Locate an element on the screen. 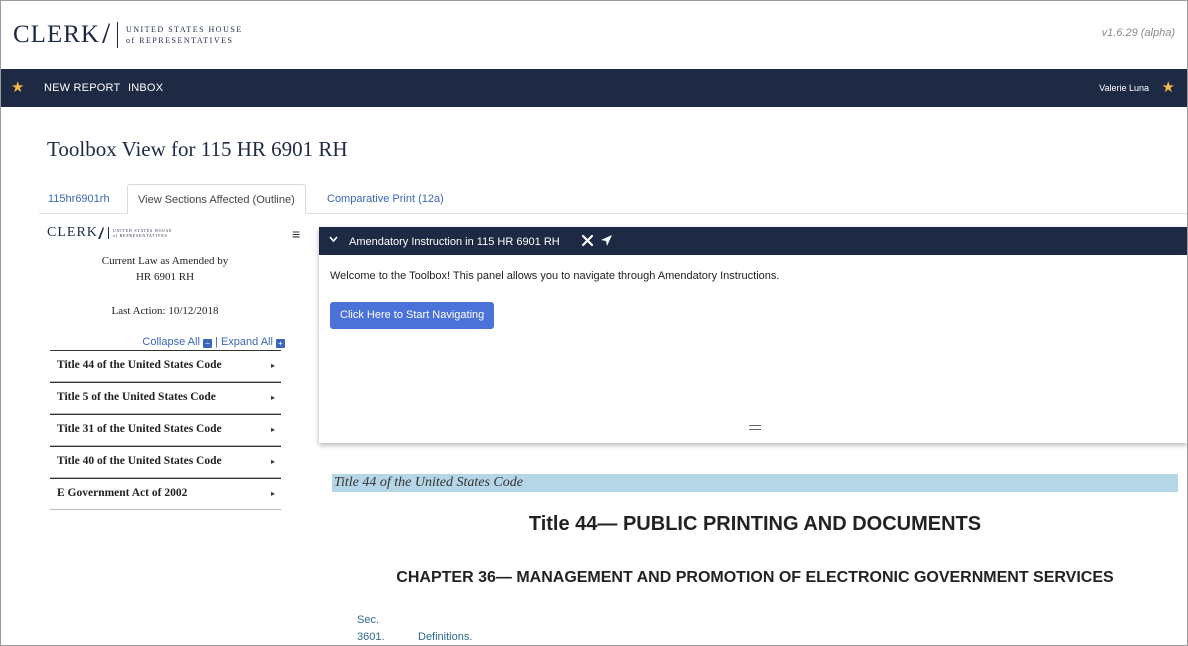  tools-icon is located at coordinates (587, 242).